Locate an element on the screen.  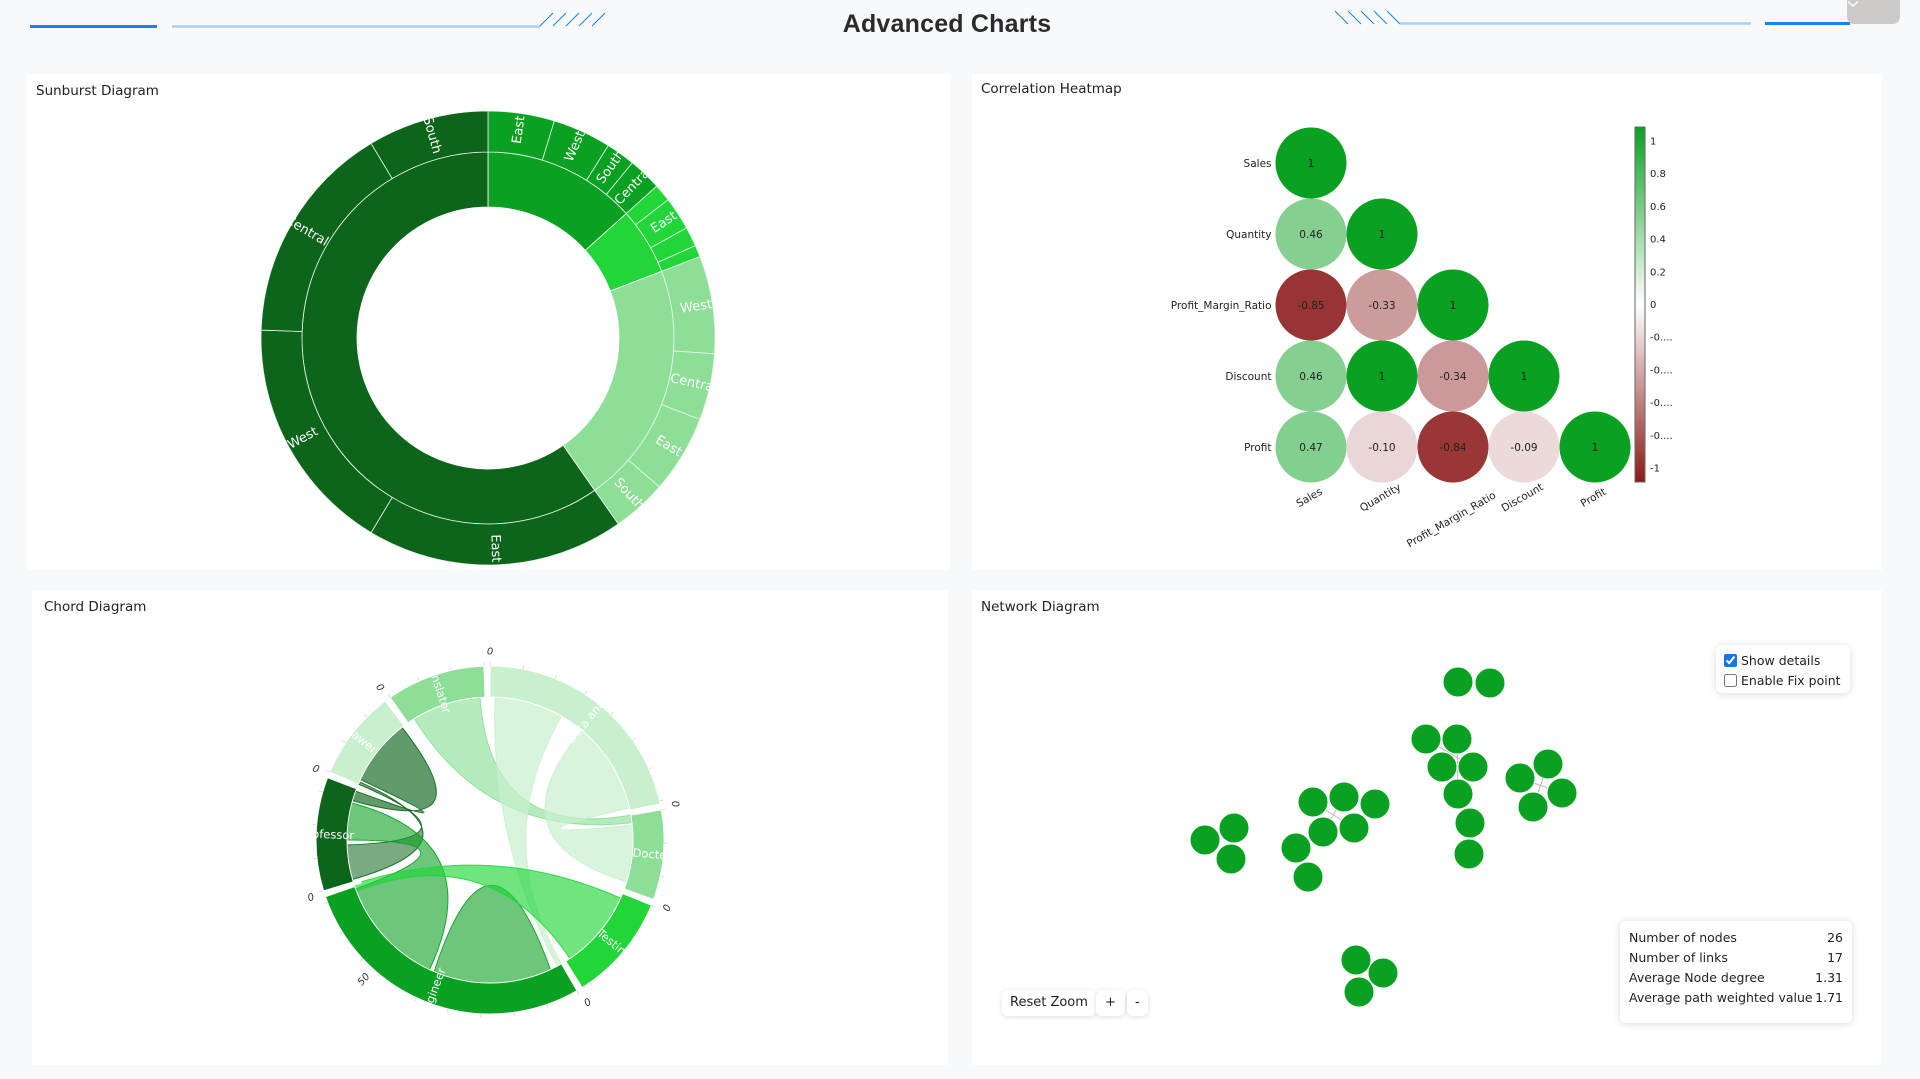
page-header: Advanced Charts is located at coordinates (960, 27).